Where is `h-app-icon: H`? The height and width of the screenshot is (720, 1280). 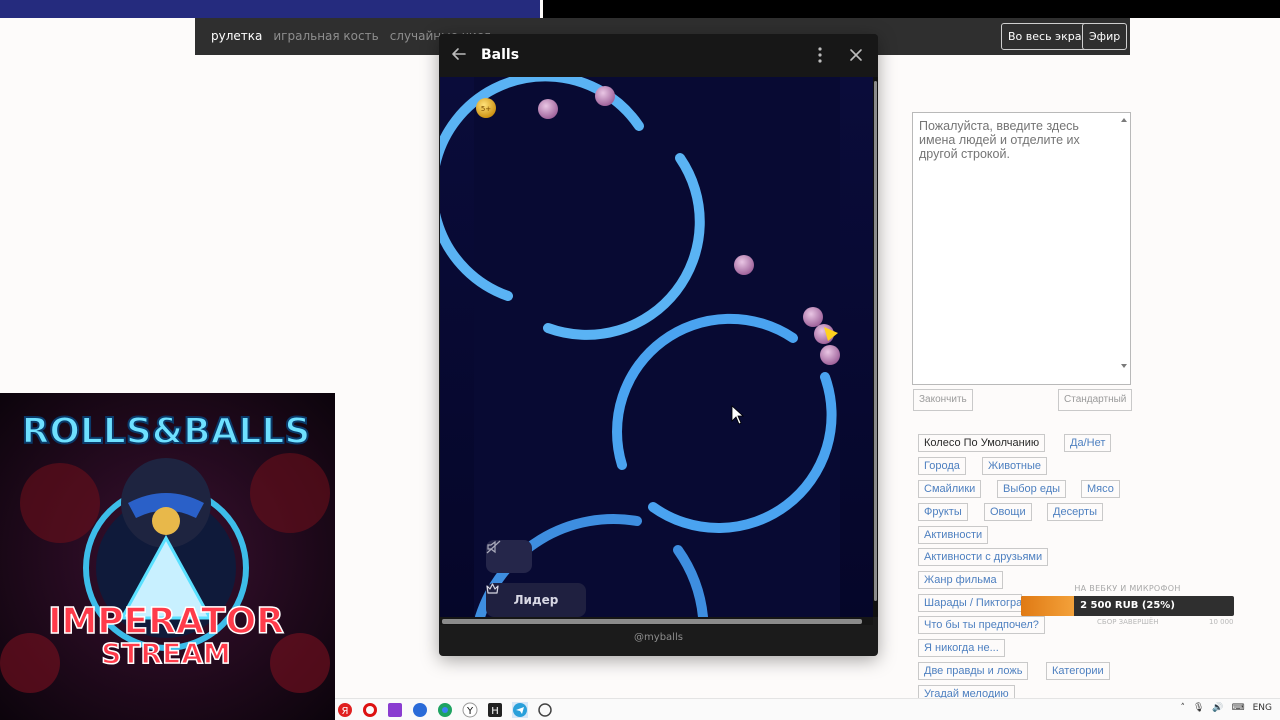
h-app-icon: H is located at coordinates (495, 710).